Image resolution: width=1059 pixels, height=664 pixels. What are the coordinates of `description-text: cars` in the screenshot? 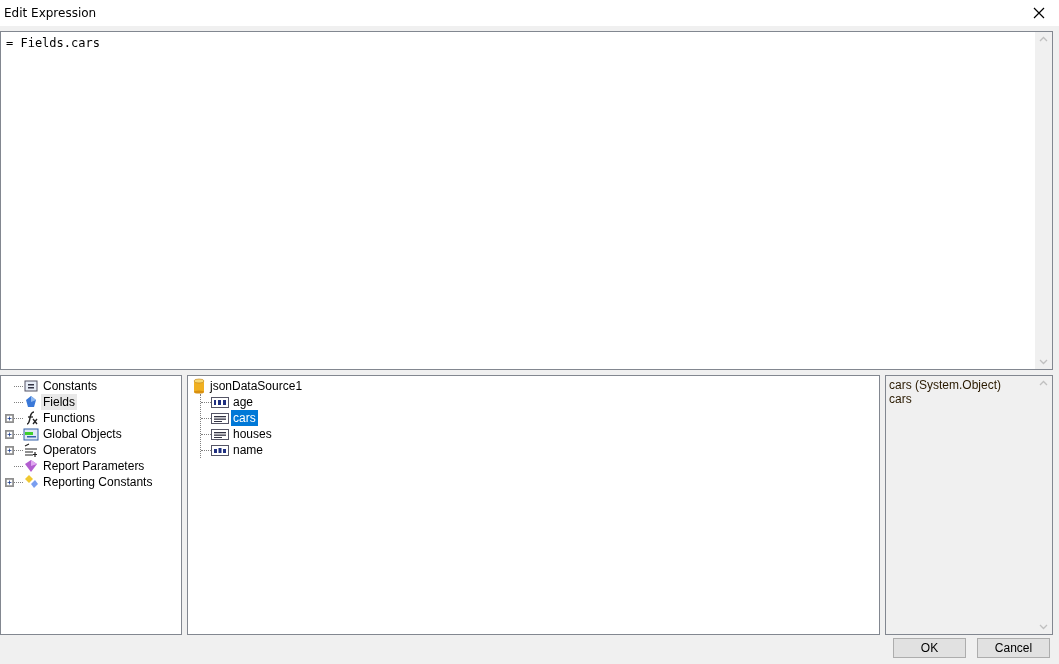 It's located at (901, 399).